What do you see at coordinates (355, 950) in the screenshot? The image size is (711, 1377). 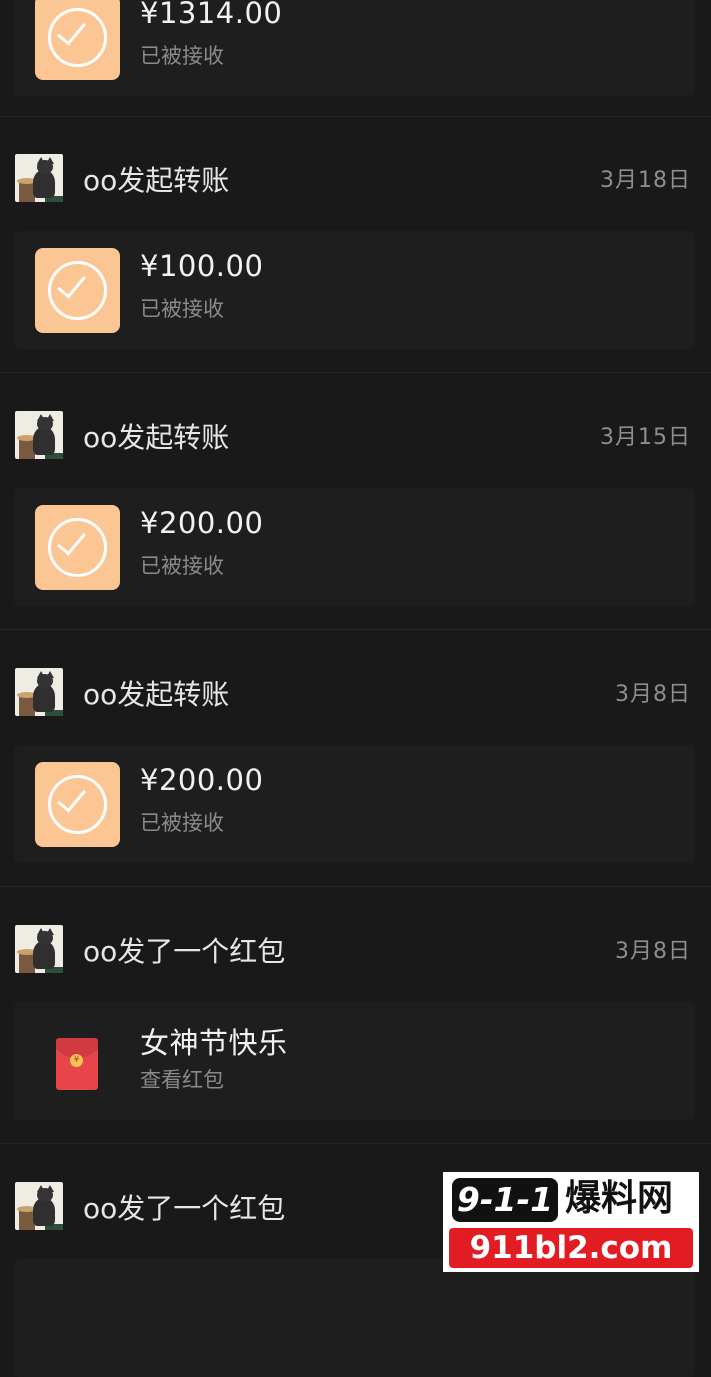 I see `message-header: oo发了一个红包 3月8日` at bounding box center [355, 950].